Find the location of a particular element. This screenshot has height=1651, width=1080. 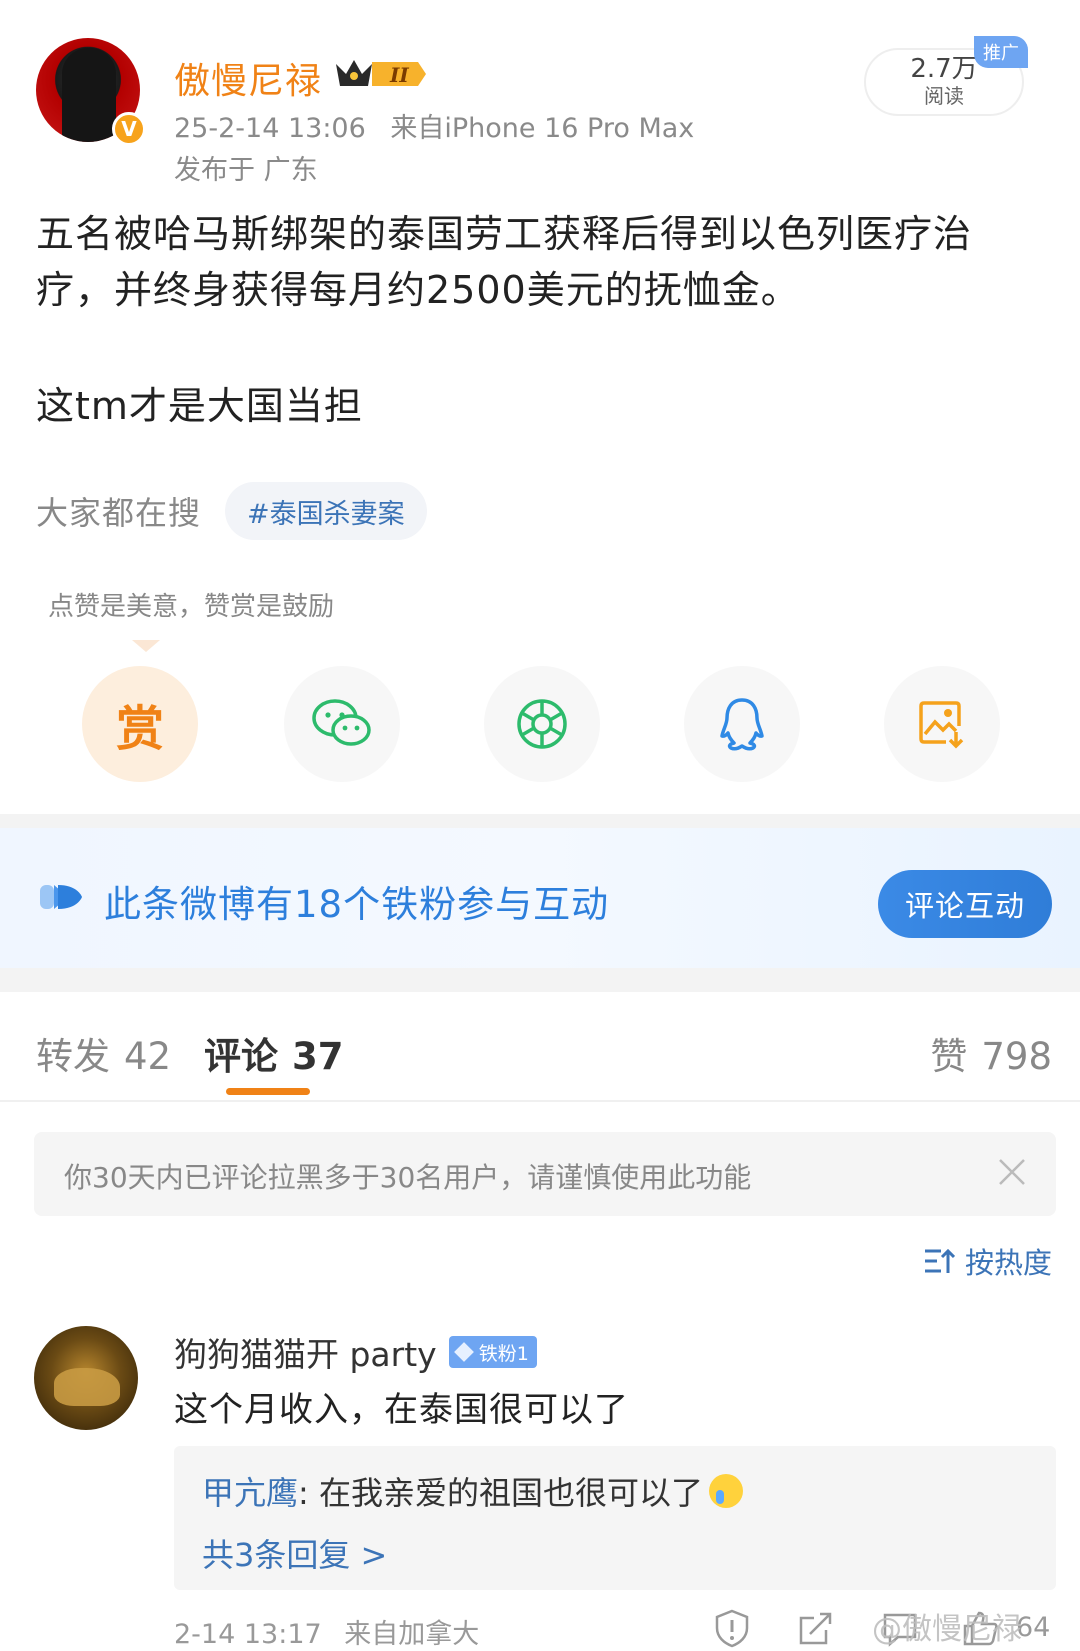

post-time: 25-2-14 13:06 is located at coordinates (270, 128).